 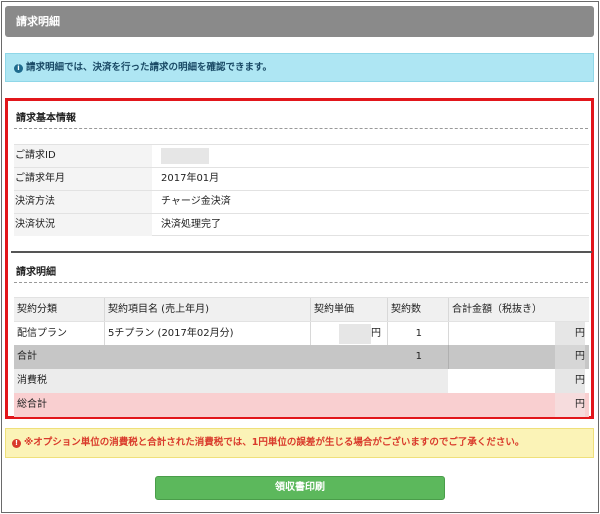 I want to click on subtotal-row: 合計 1 円, so click(x=301, y=357).